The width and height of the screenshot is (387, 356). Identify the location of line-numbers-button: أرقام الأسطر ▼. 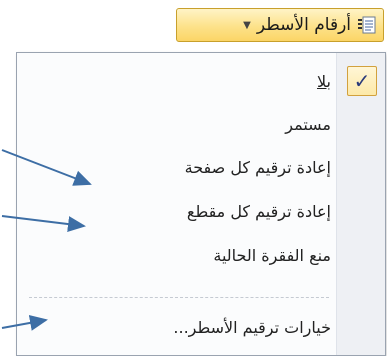
(280, 25).